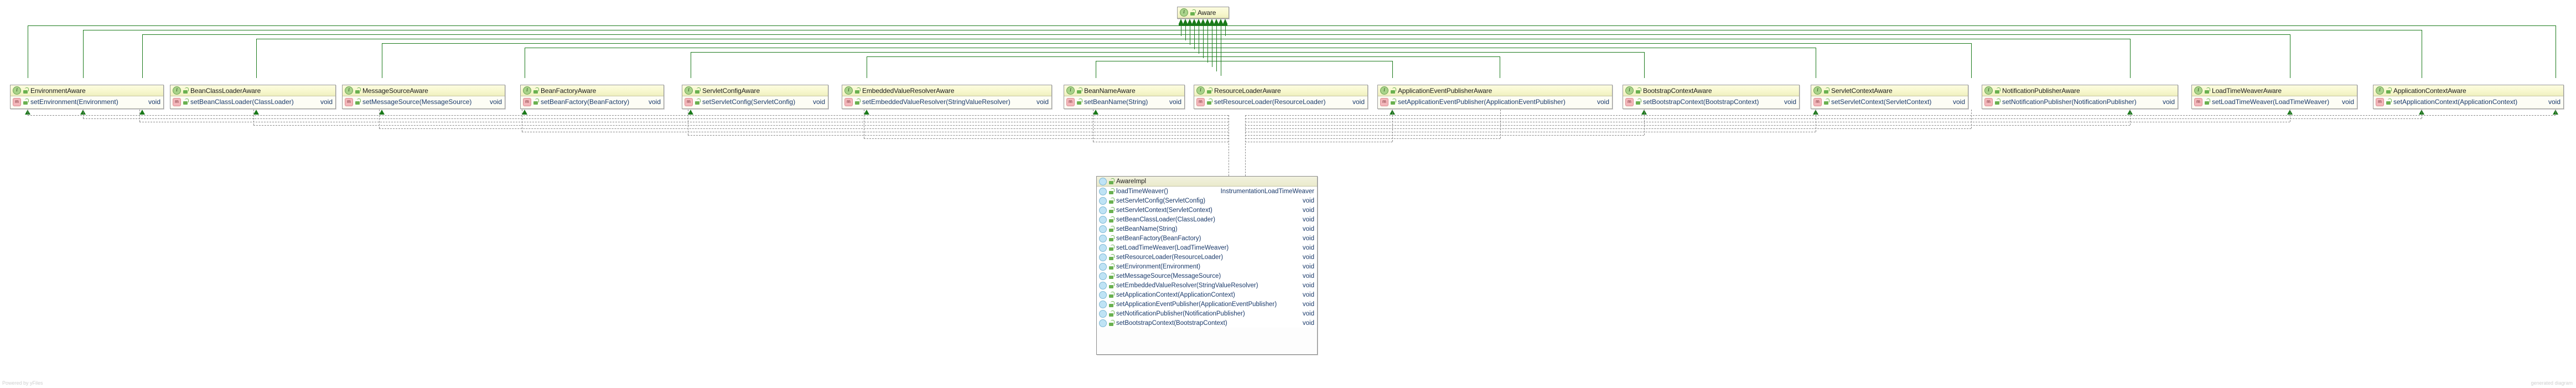 The width and height of the screenshot is (2576, 388). I want to click on method-signature: setResourceLoader(ResourceLoader), so click(1270, 102).